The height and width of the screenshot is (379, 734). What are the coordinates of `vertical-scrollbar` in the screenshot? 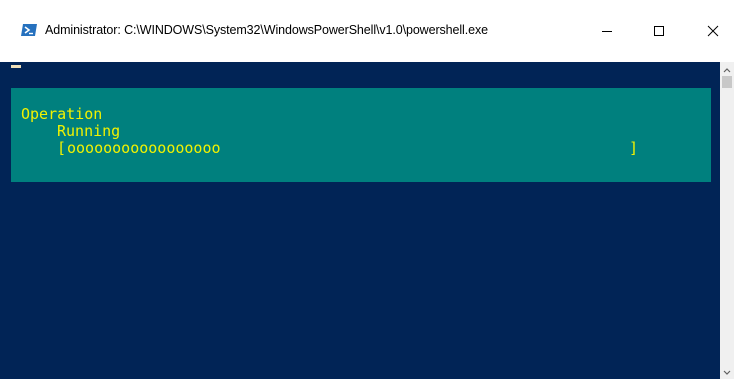 It's located at (727, 220).